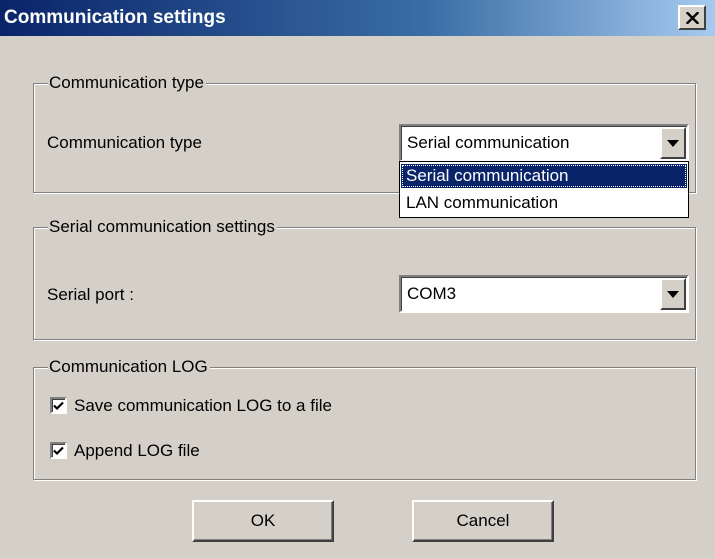 The width and height of the screenshot is (715, 559). I want to click on title-bar: Communication settings, so click(357, 18).